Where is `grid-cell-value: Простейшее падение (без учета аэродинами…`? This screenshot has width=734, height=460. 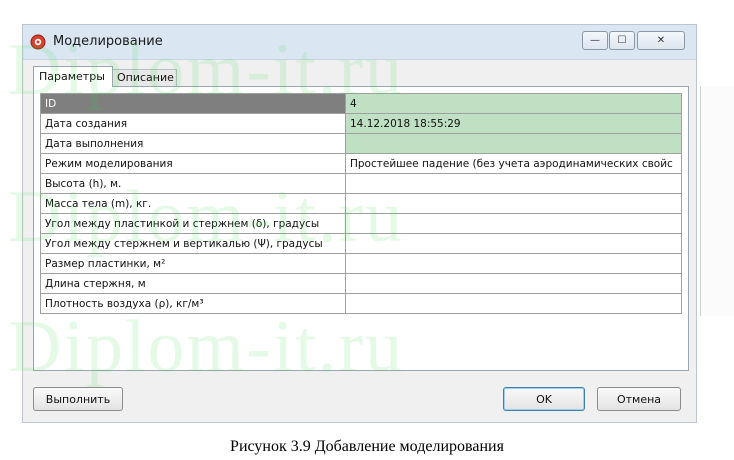
grid-cell-value: Простейшее падение (без учета аэродинами… is located at coordinates (513, 163).